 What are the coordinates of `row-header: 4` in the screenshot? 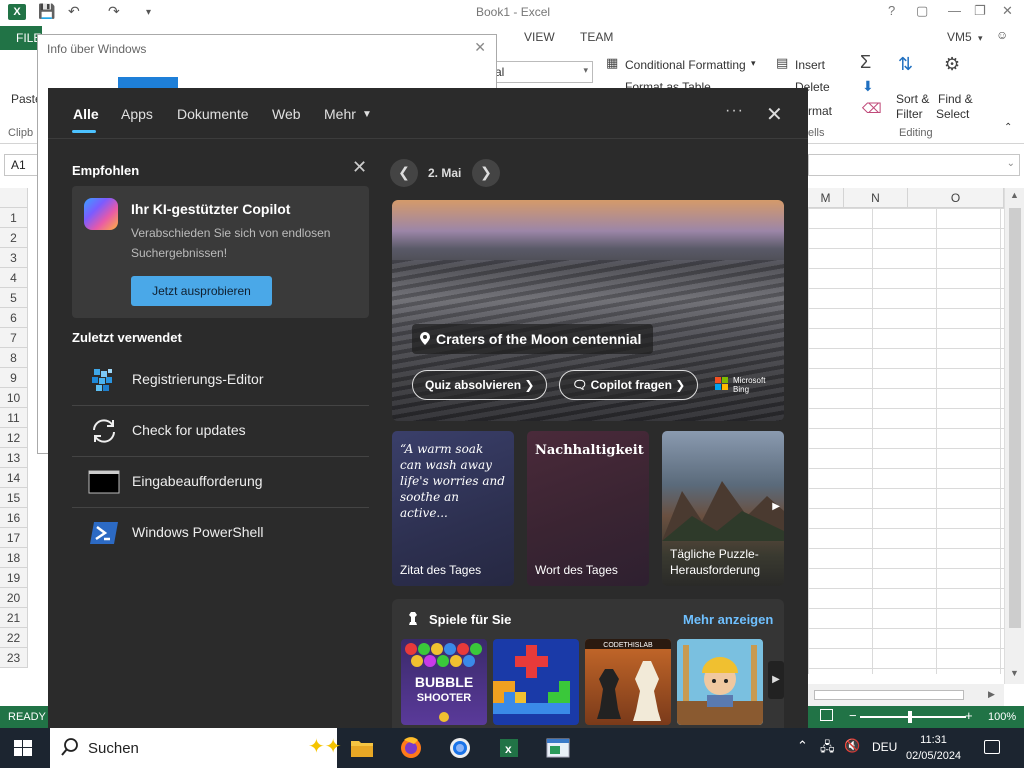 It's located at (14, 278).